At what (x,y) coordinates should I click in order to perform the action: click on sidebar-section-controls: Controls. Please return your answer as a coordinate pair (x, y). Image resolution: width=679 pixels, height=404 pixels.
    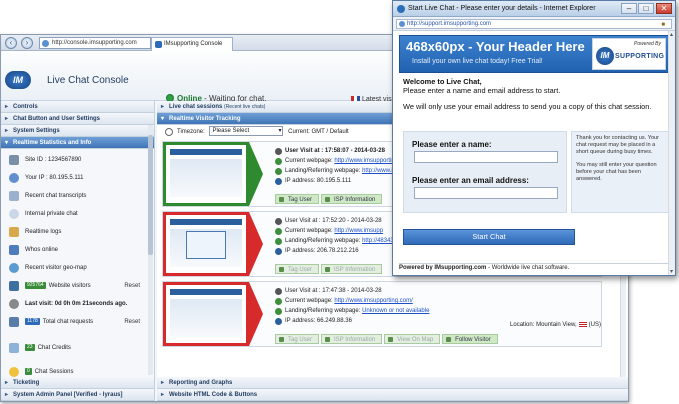
    Looking at the image, I should click on (77, 107).